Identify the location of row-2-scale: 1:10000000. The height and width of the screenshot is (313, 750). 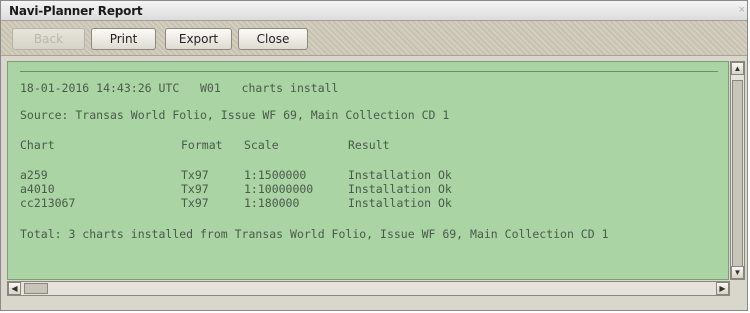
(279, 189).